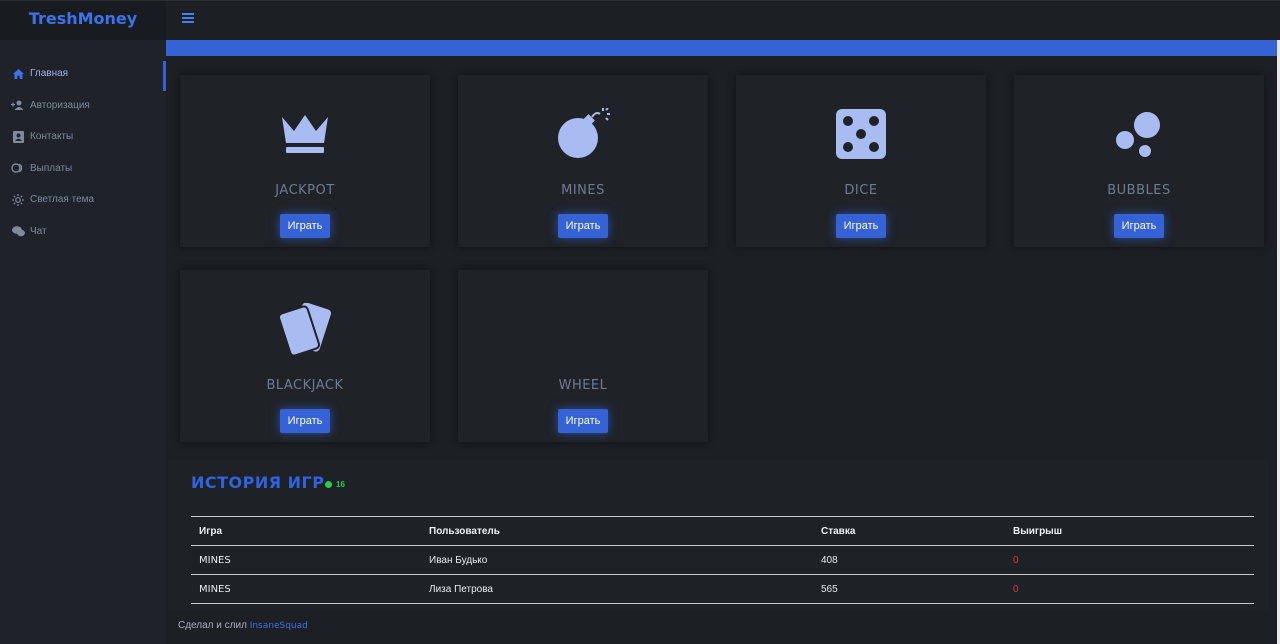 This screenshot has width=1280, height=644. What do you see at coordinates (306, 531) in the screenshot?
I see `column-header: Игра` at bounding box center [306, 531].